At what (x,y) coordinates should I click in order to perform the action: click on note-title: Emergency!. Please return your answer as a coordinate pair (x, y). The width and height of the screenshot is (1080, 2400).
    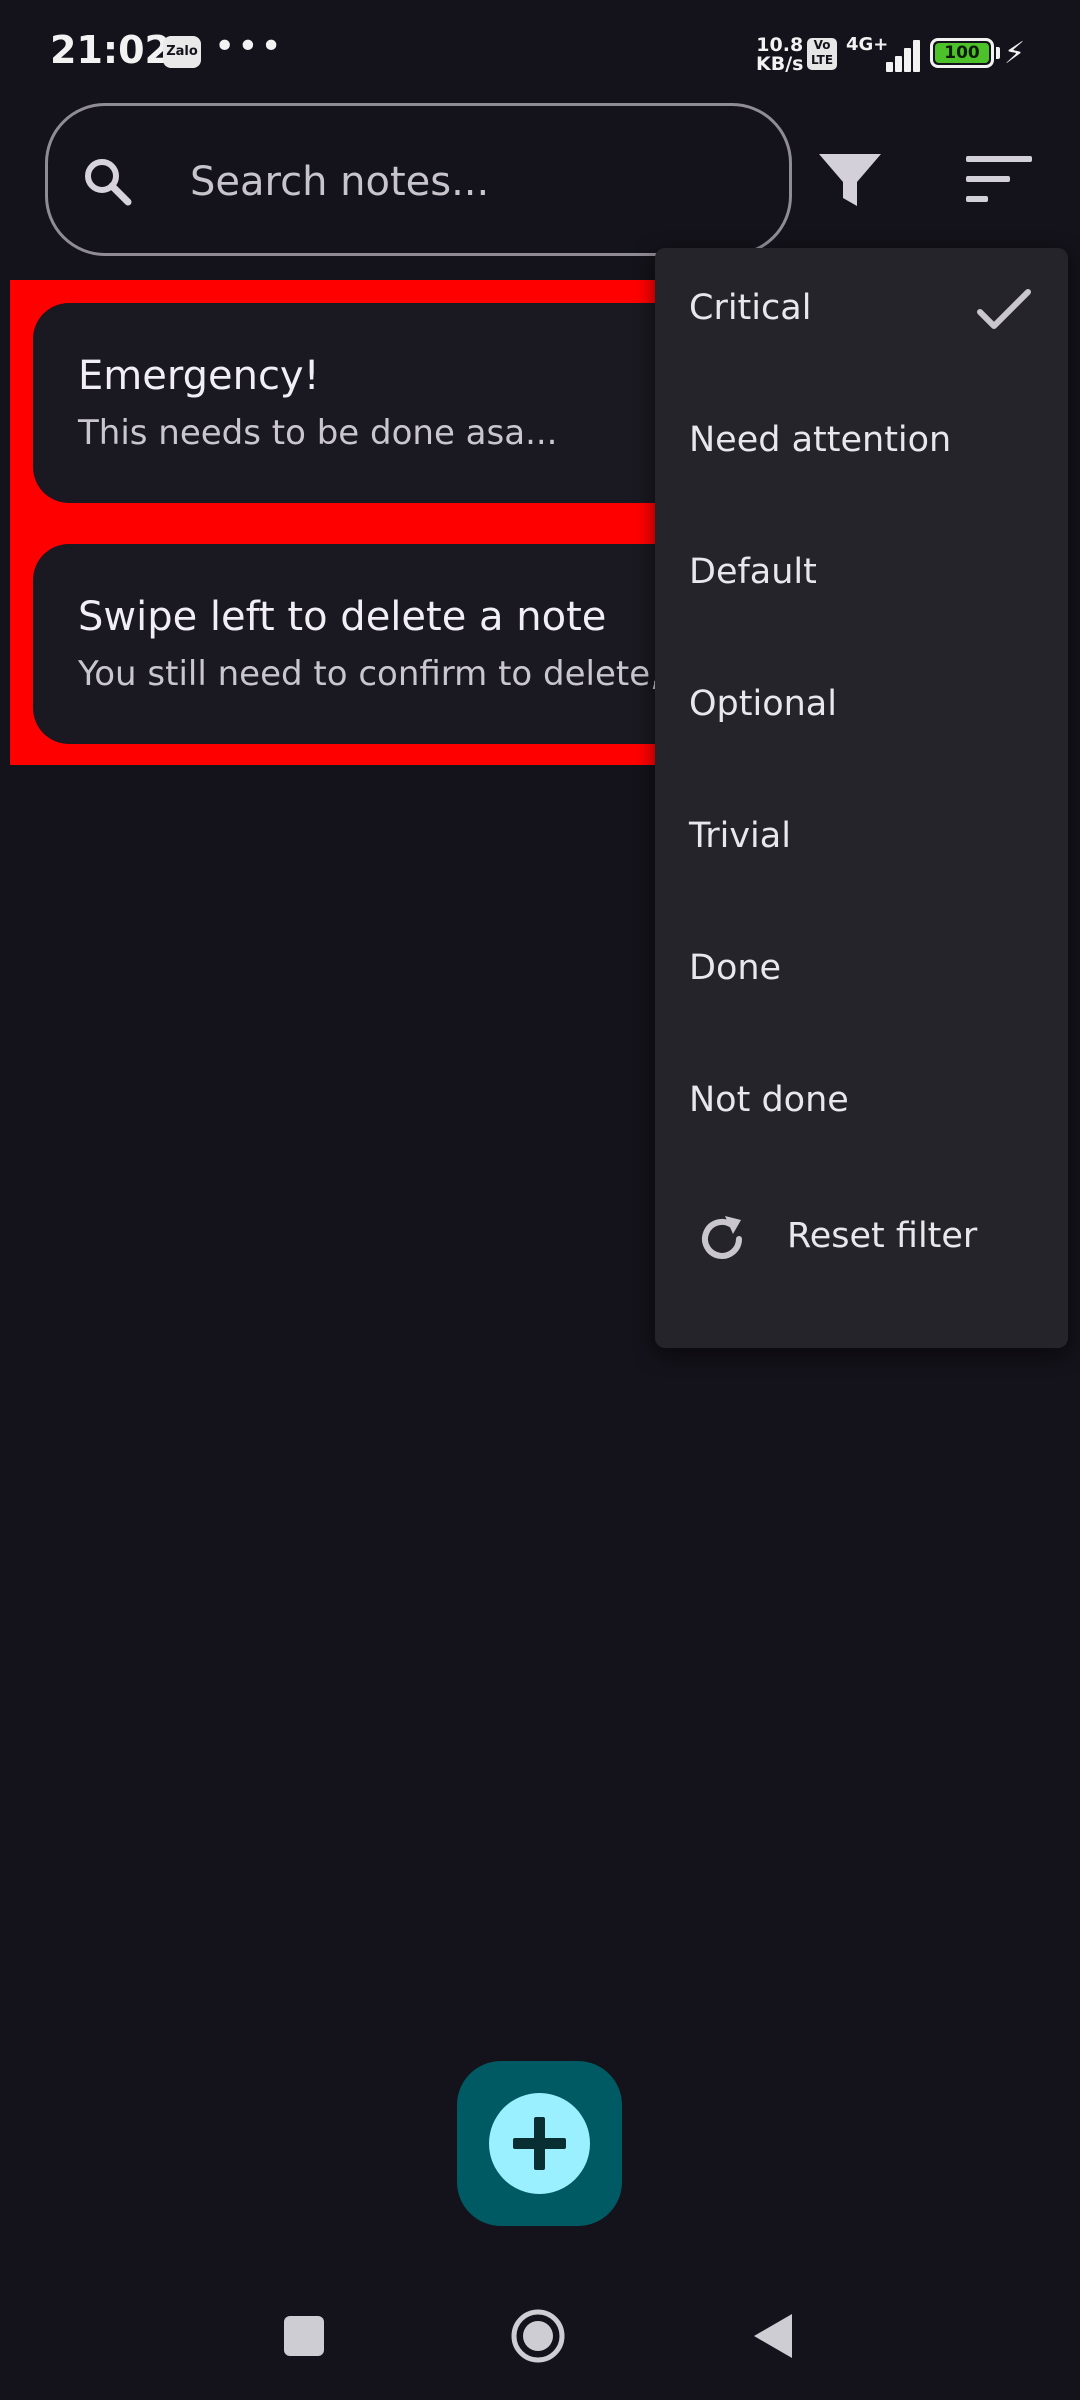
    Looking at the image, I should click on (199, 376).